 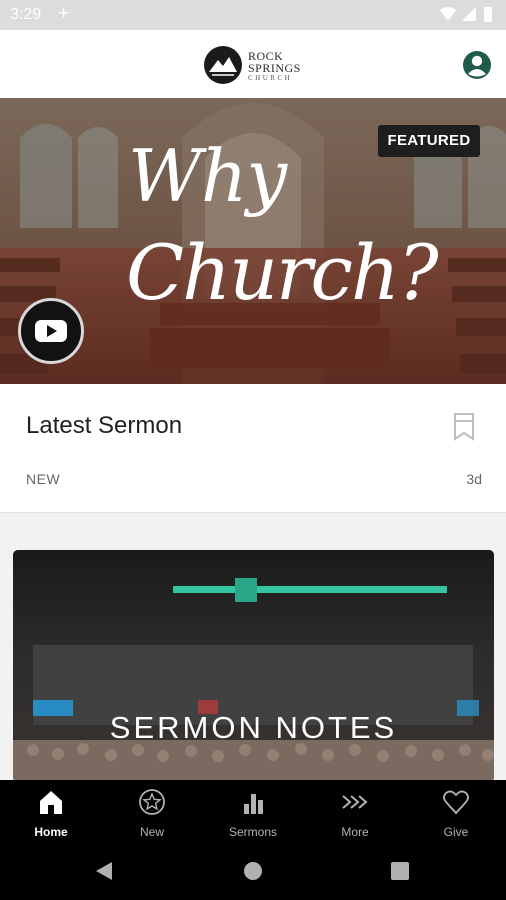 I want to click on status-icons, so click(x=466, y=14).